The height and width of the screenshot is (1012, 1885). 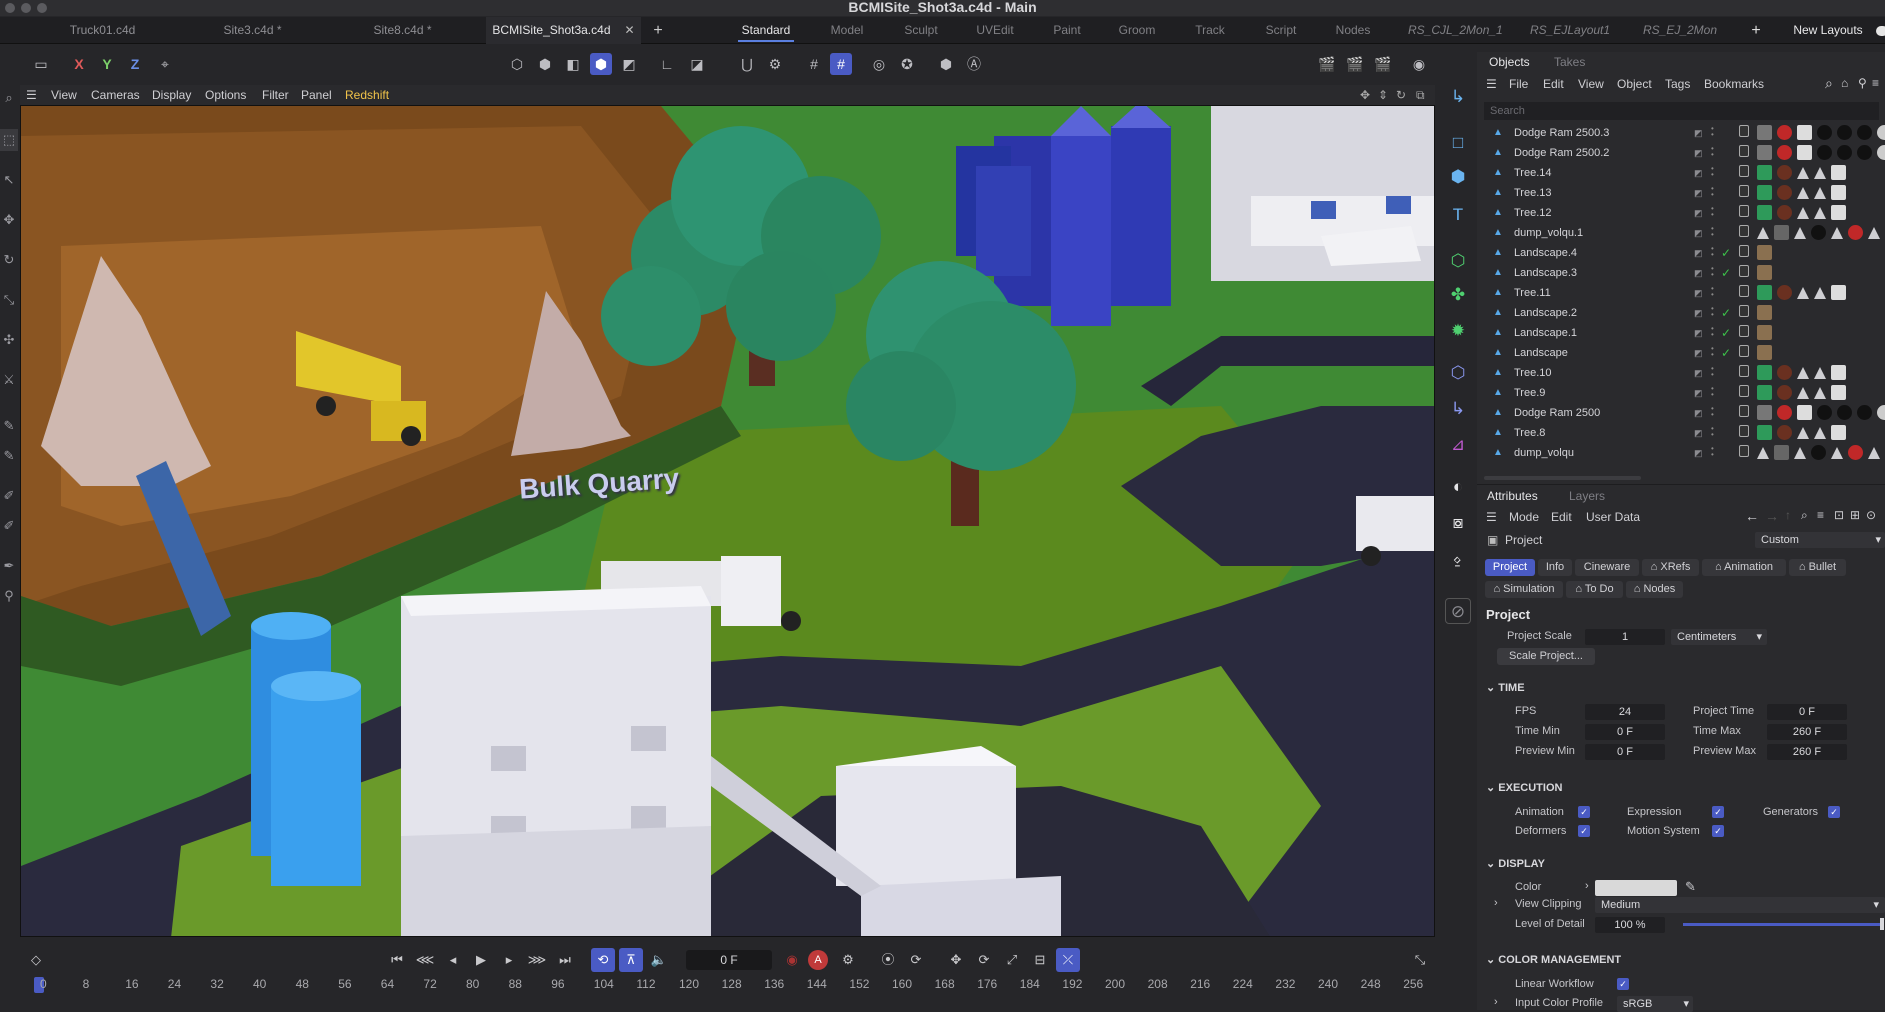 I want to click on key-point-icon: ⤫, so click(x=1068, y=960).